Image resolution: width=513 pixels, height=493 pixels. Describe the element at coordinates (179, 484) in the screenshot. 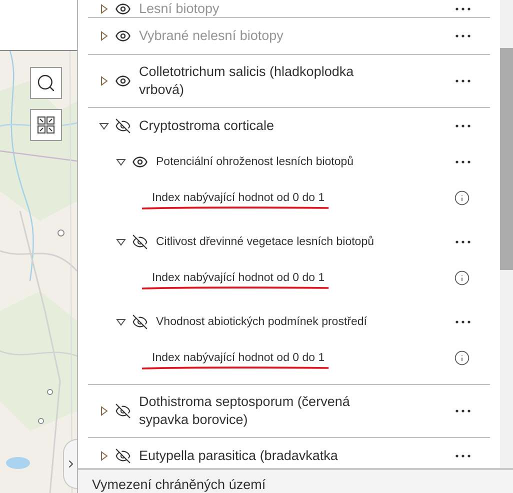

I see `footer-title: Vymezení chráněných území` at that location.